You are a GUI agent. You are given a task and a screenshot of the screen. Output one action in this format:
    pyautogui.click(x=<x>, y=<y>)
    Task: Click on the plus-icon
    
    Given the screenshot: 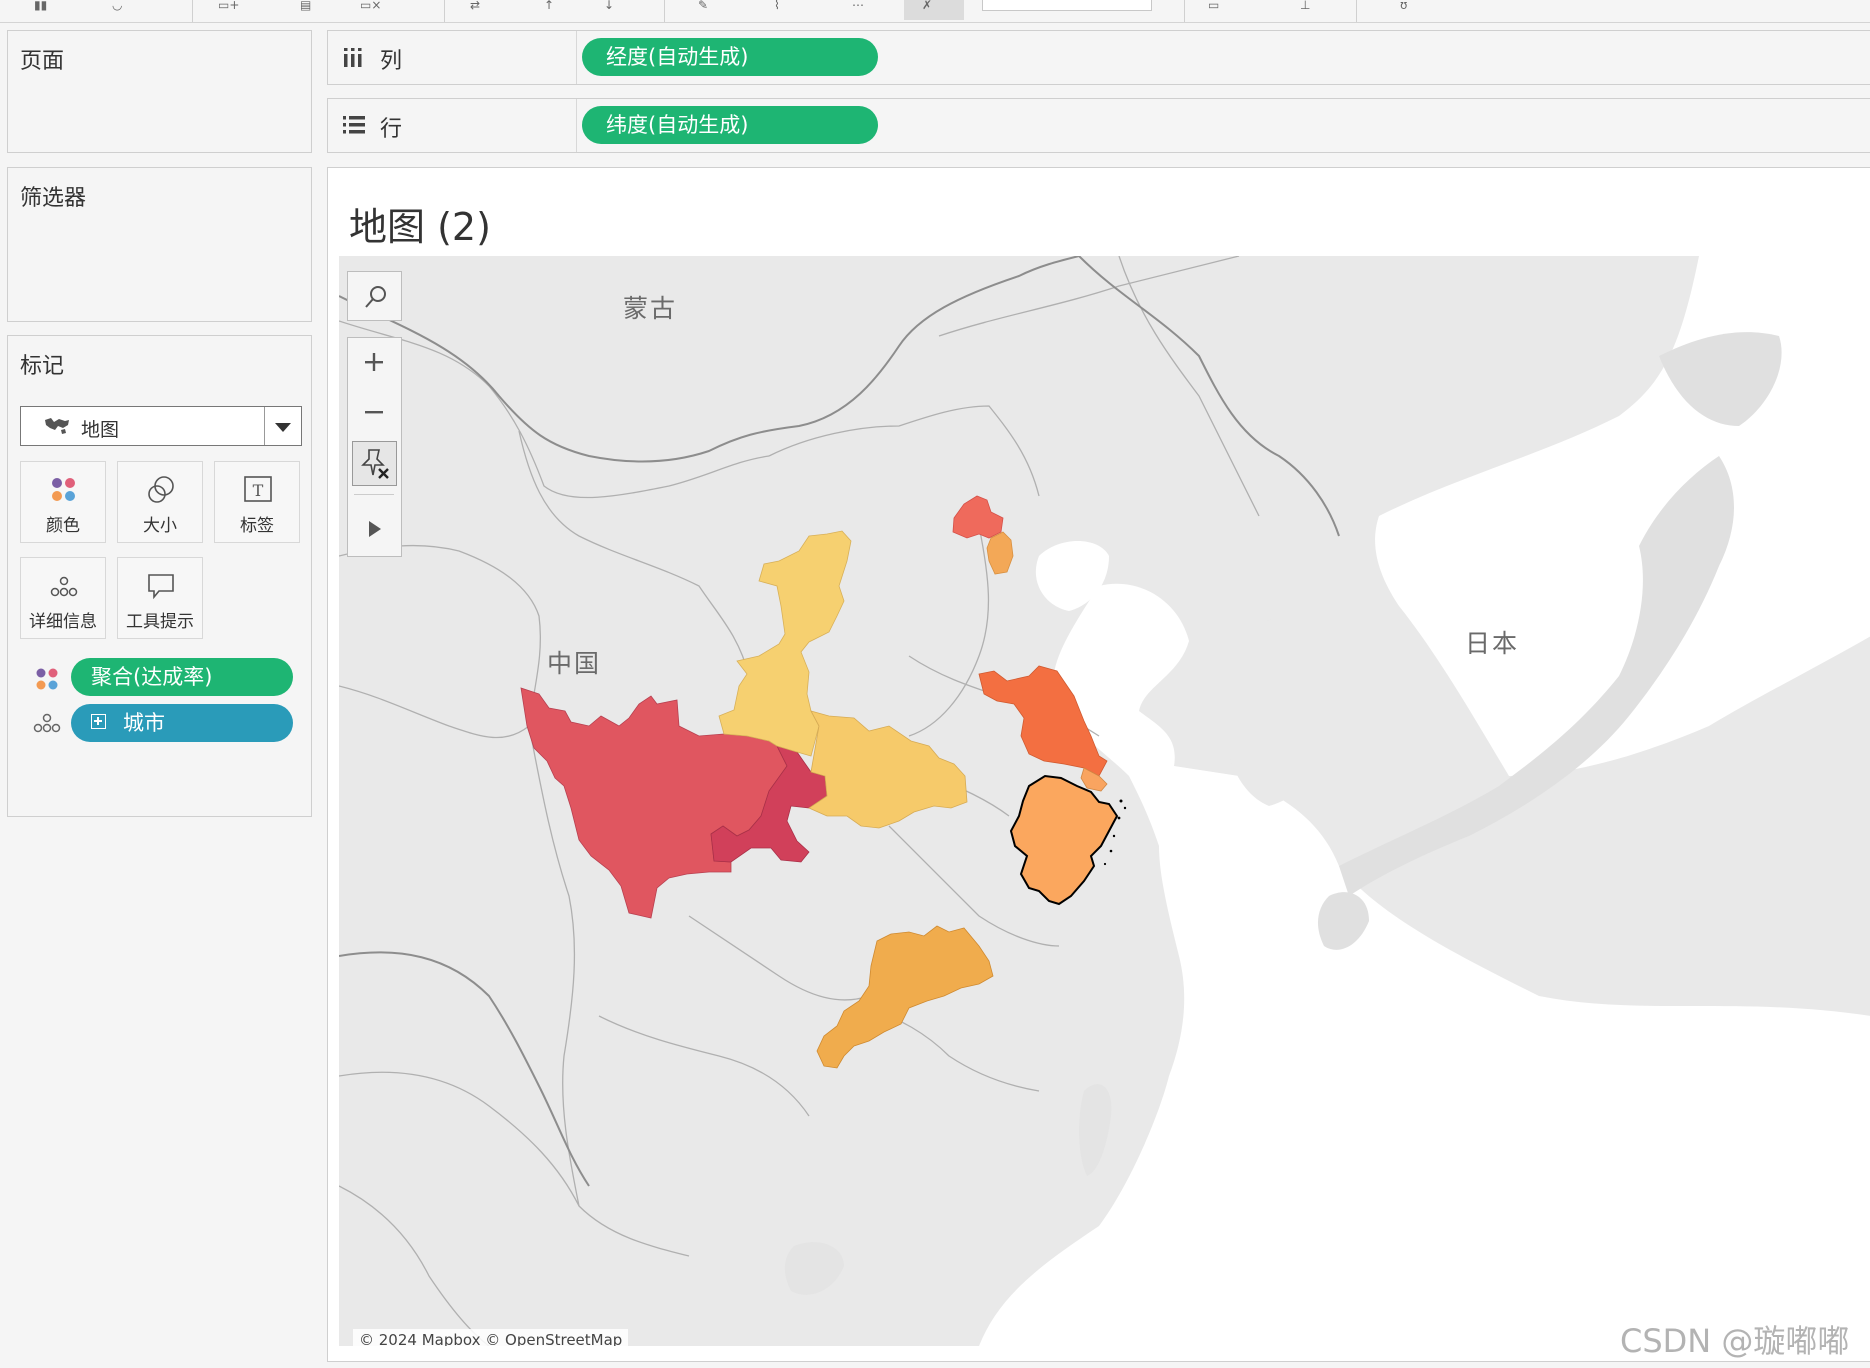 What is the action you would take?
    pyautogui.click(x=374, y=362)
    